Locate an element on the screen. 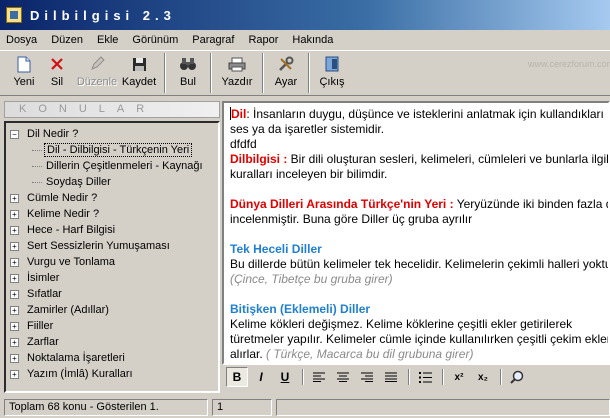  window-title: Dilbilgisi 2.3 is located at coordinates (103, 15).